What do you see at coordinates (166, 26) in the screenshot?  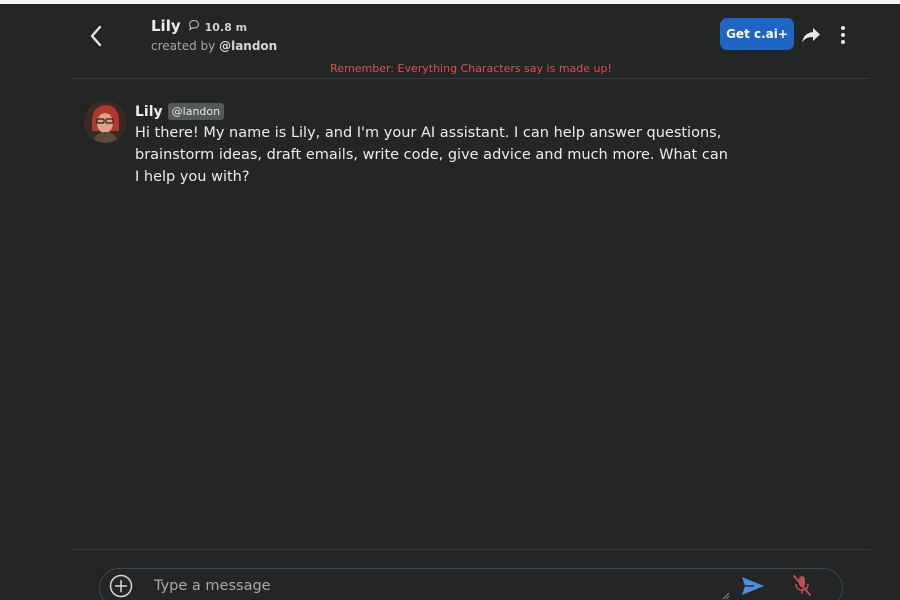 I see `character-name: Lily` at bounding box center [166, 26].